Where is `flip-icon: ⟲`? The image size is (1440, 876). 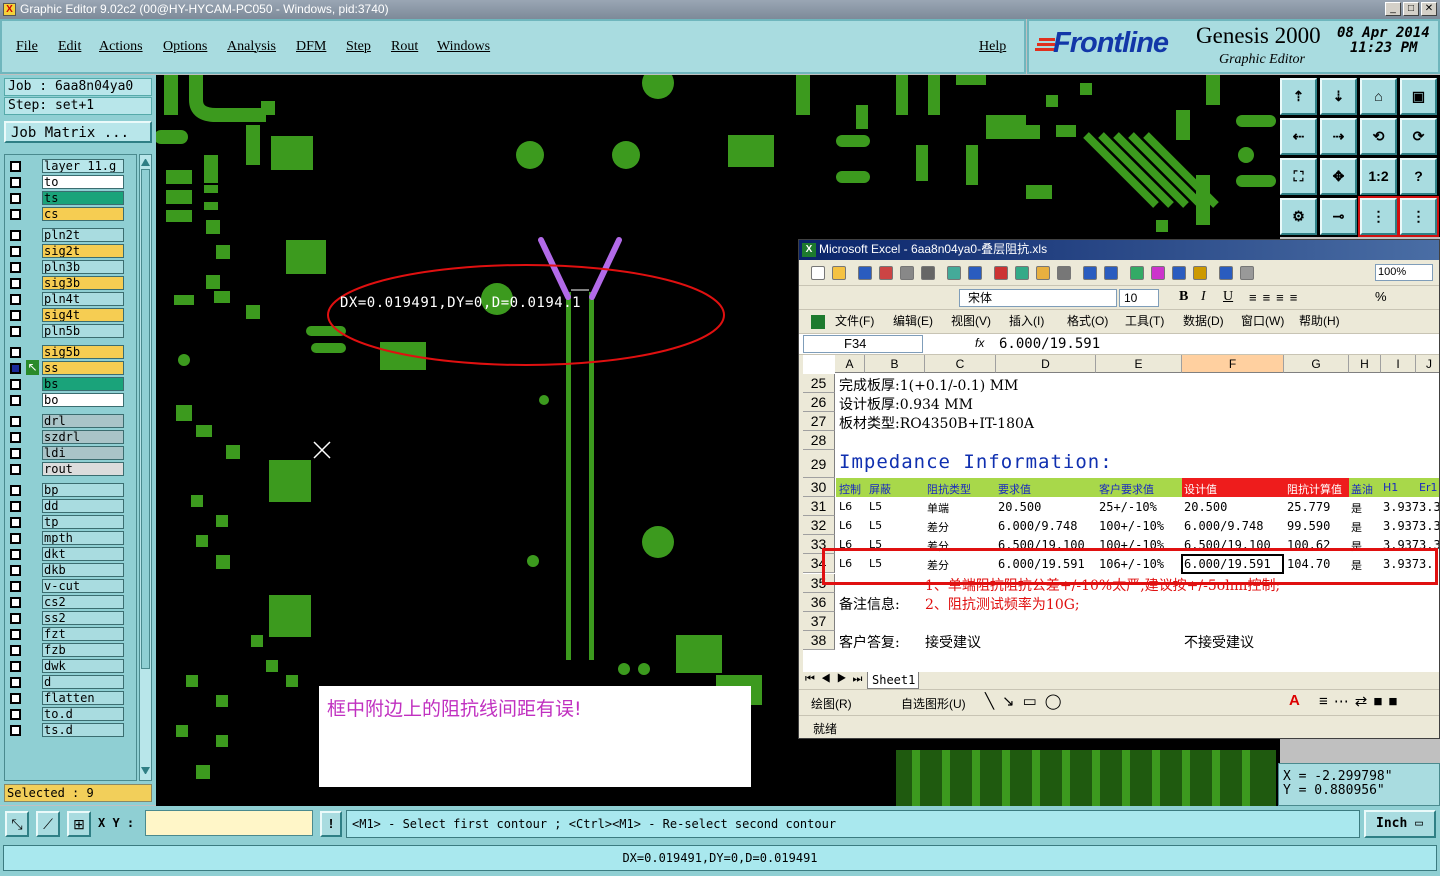
flip-icon: ⟲ is located at coordinates (1378, 136).